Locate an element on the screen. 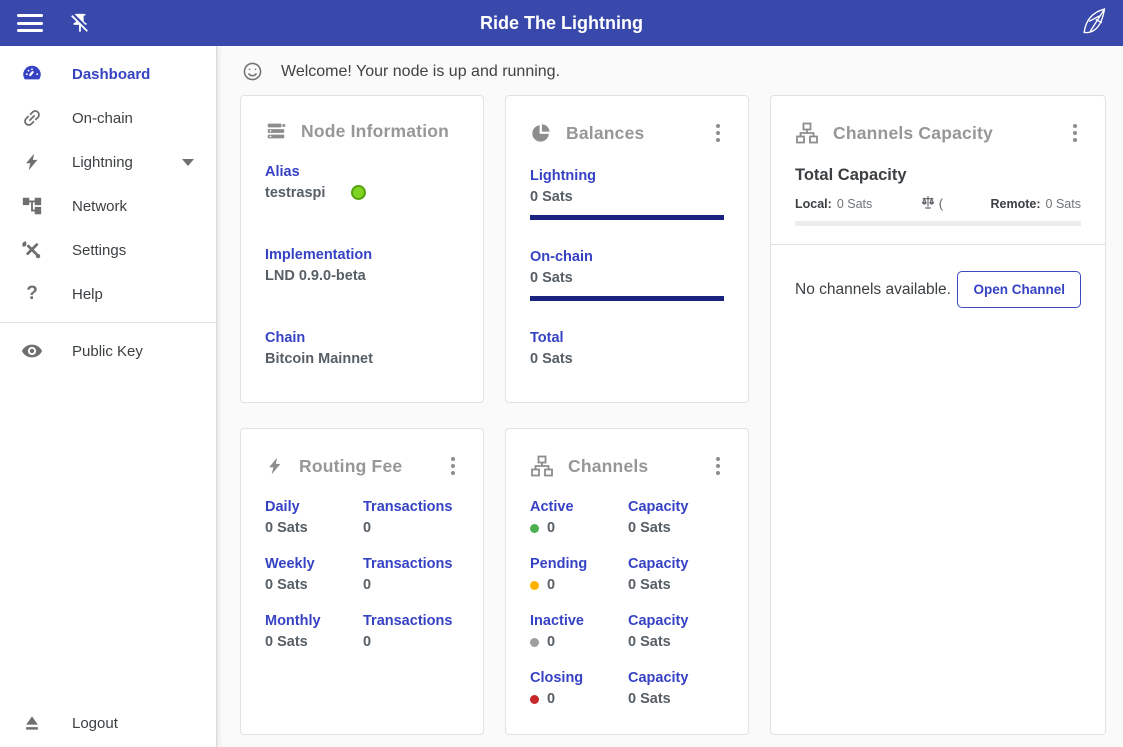 The height and width of the screenshot is (747, 1123). card-title: Channels is located at coordinates (608, 465).